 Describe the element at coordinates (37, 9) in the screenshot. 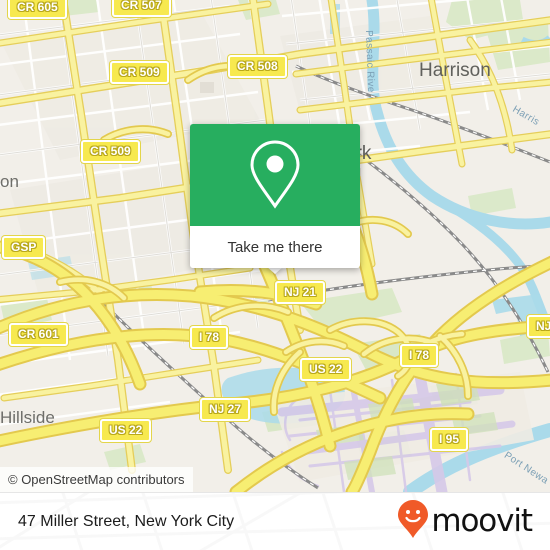

I see `shield-cr-605: CR 605` at that location.